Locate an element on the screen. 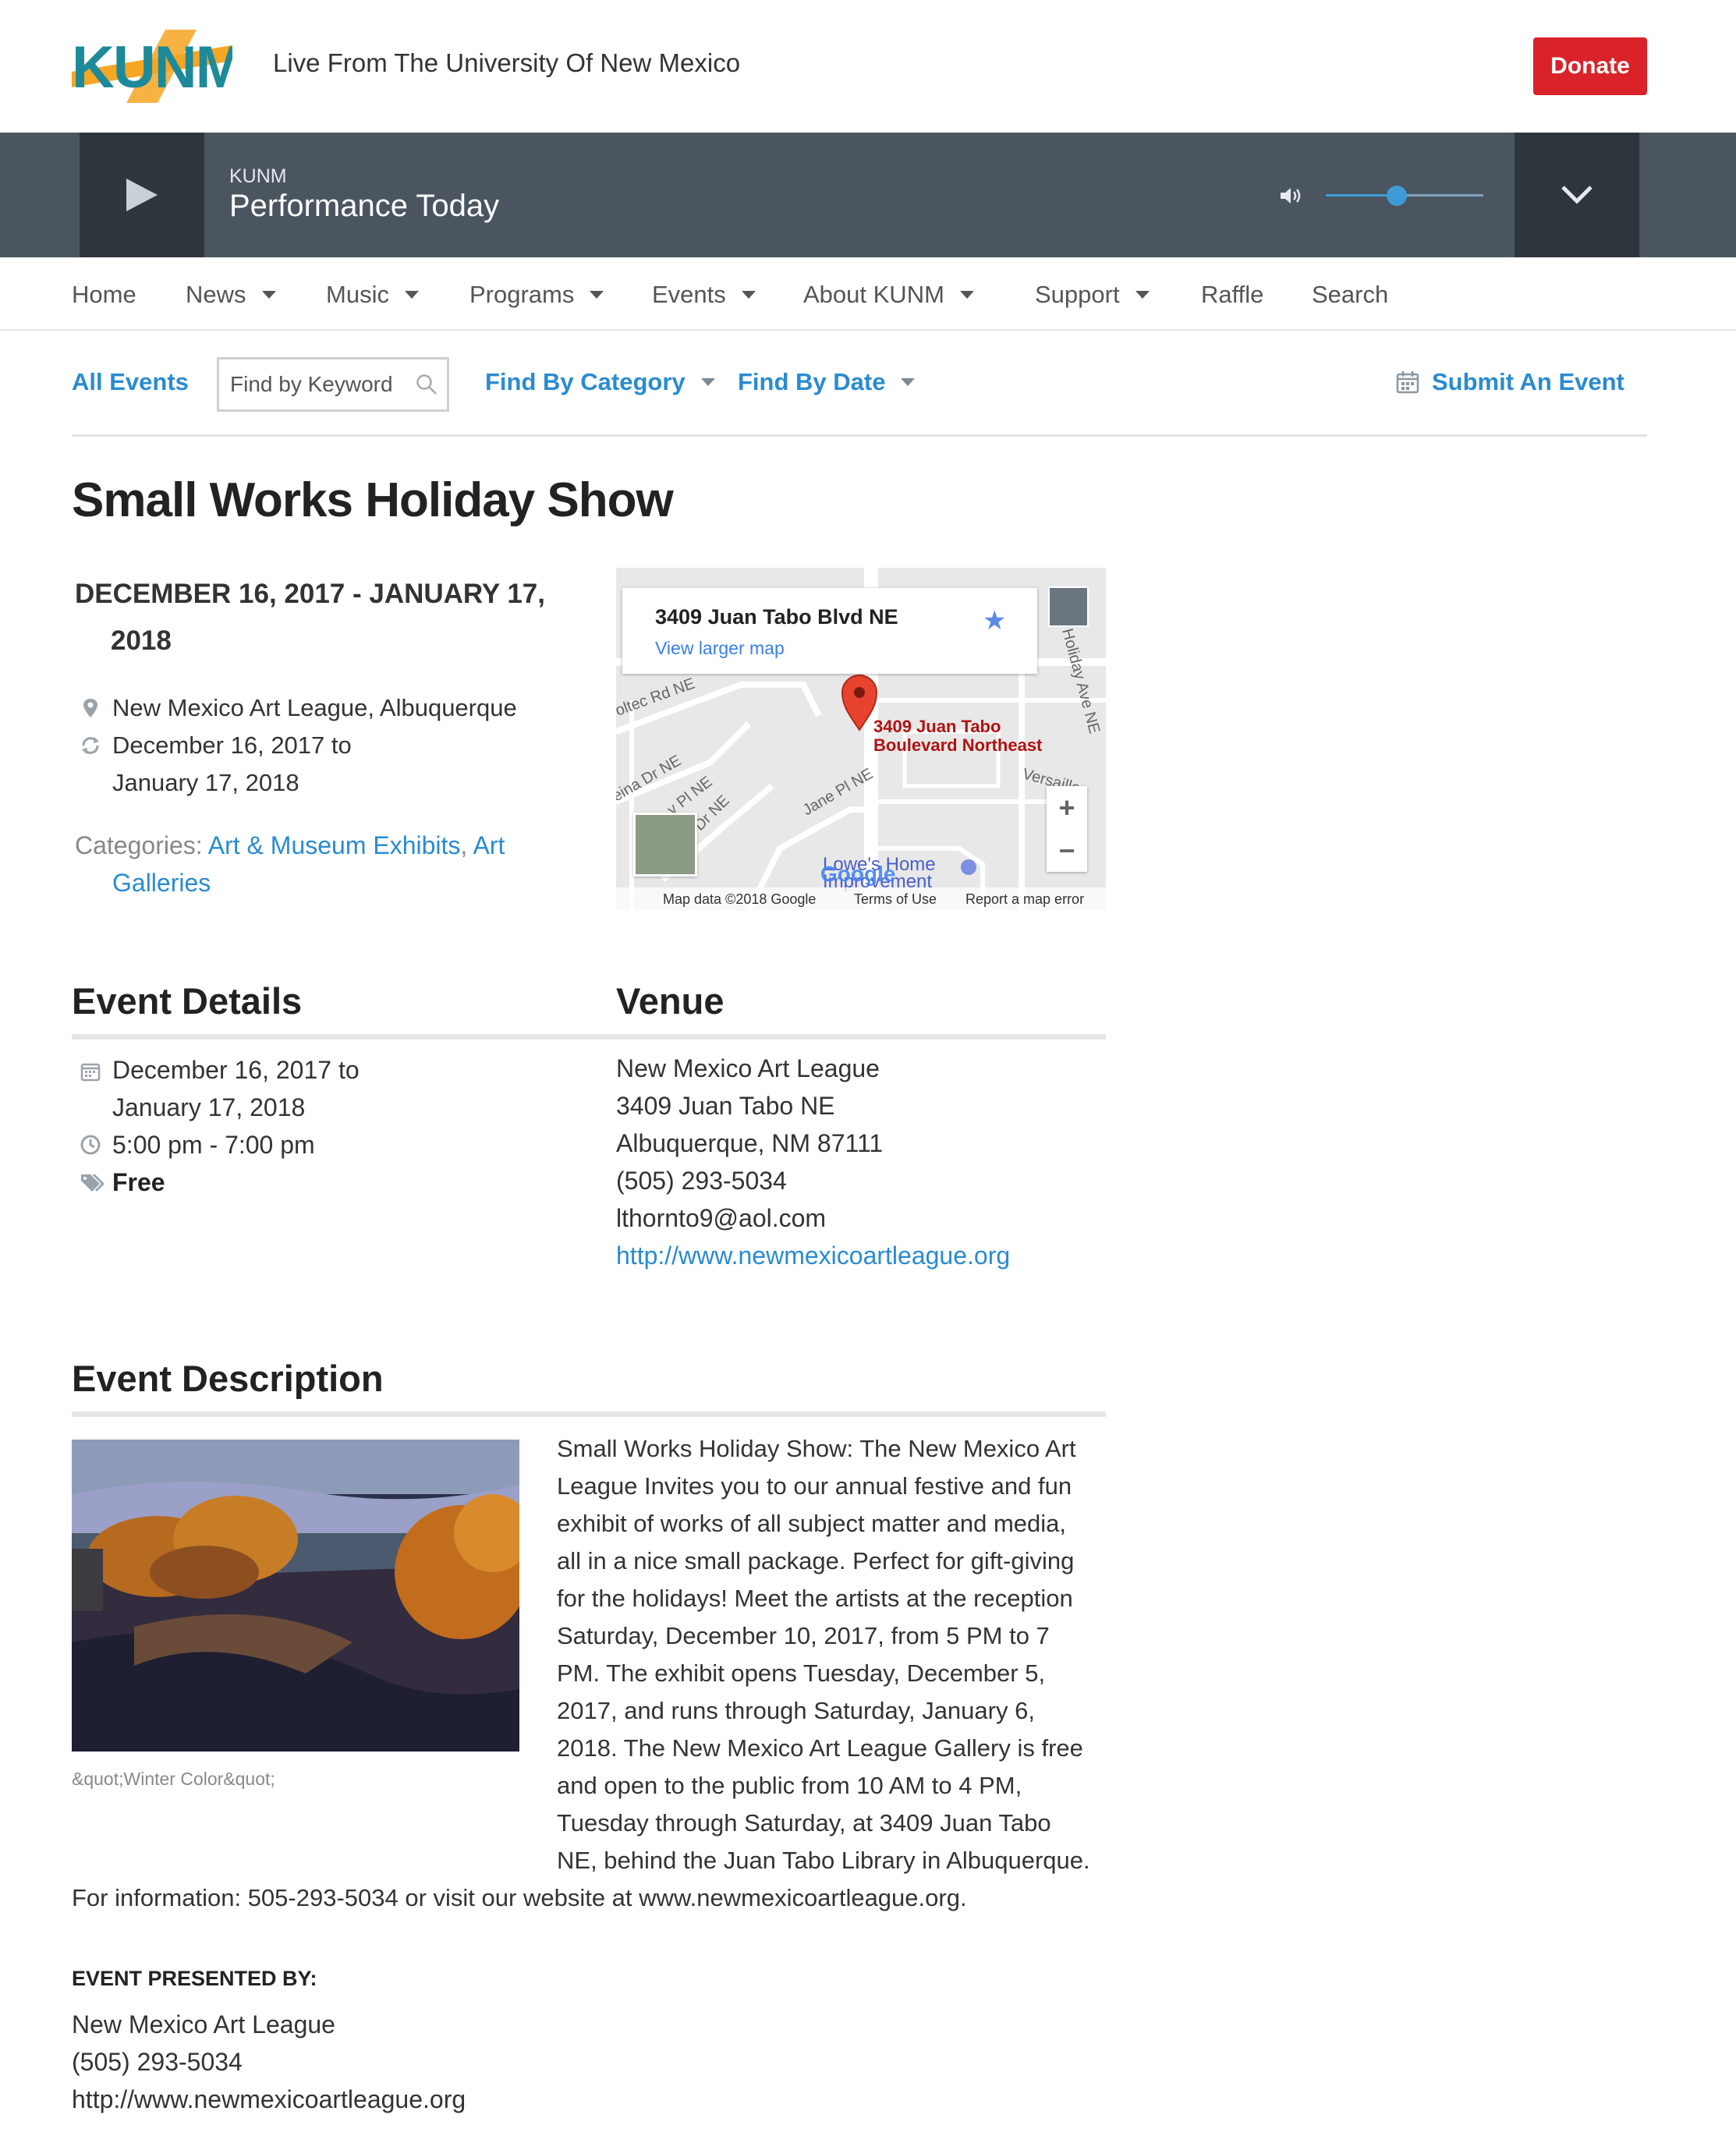 The image size is (1736, 2150). nav-raffle-label: Raffle is located at coordinates (1232, 294).